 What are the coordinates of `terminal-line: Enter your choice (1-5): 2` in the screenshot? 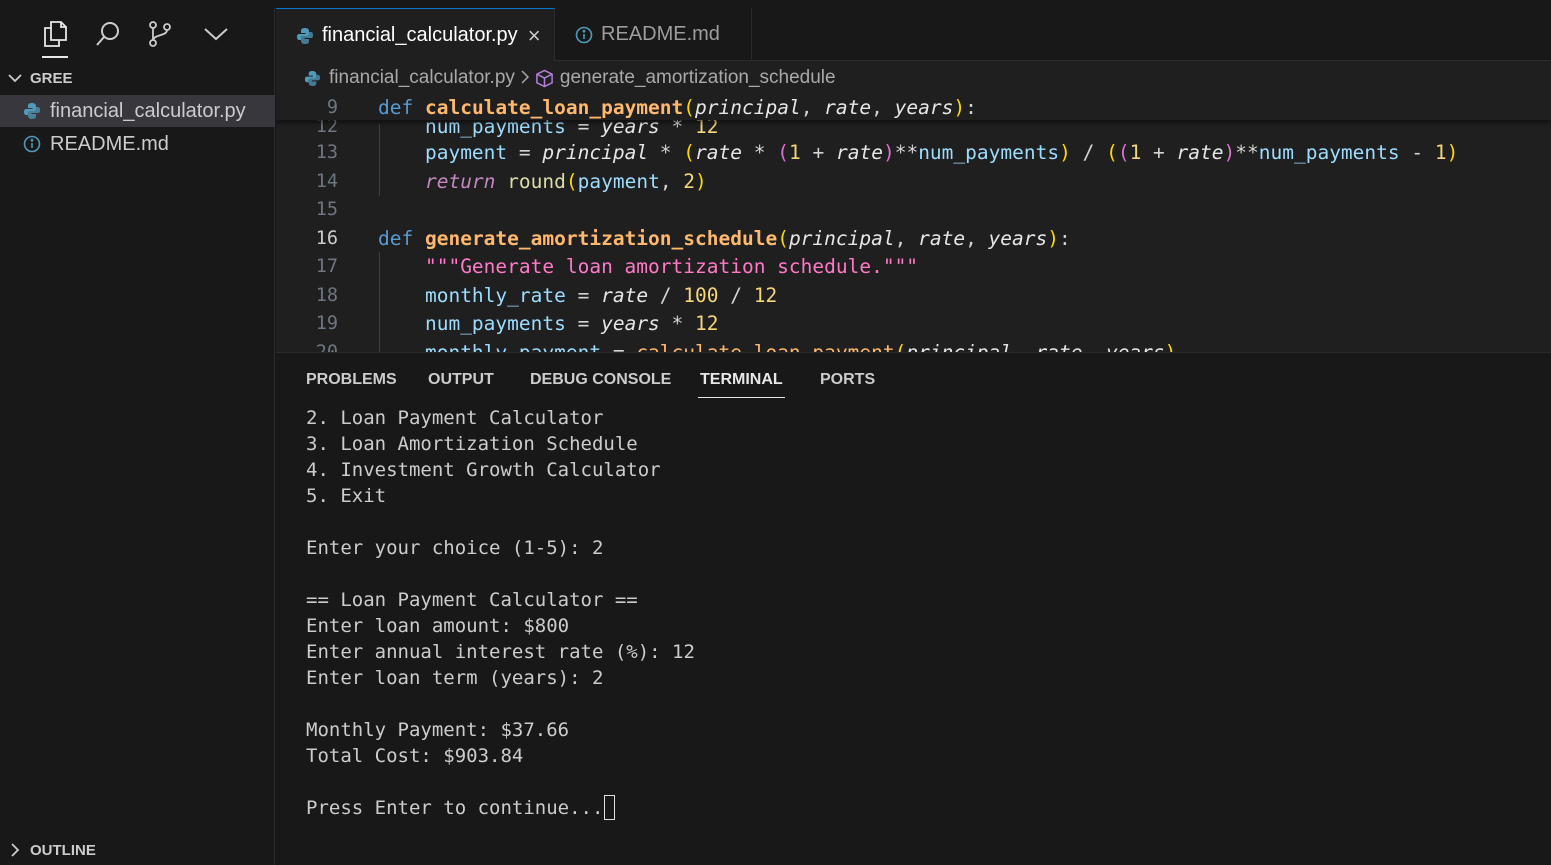 It's located at (455, 548).